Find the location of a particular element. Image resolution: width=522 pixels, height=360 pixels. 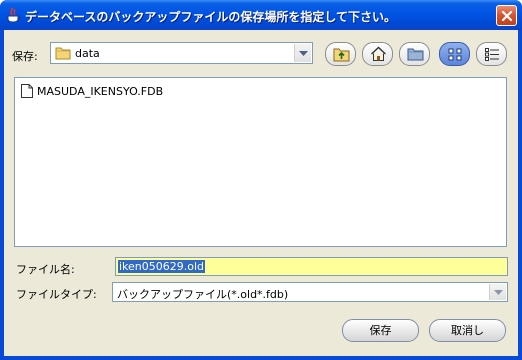

folder-icon is located at coordinates (63, 54).